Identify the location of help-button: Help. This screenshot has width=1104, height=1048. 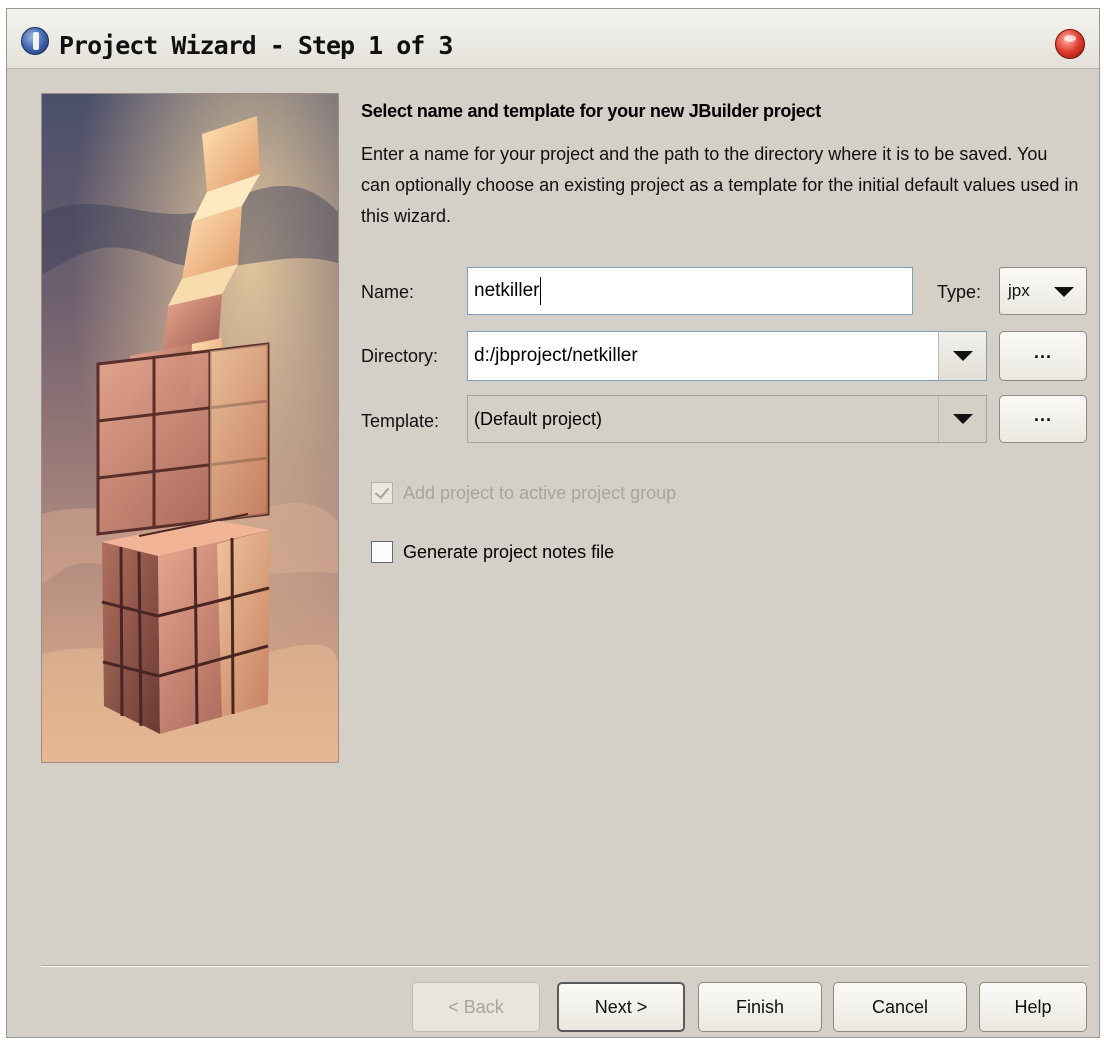
(1033, 1007).